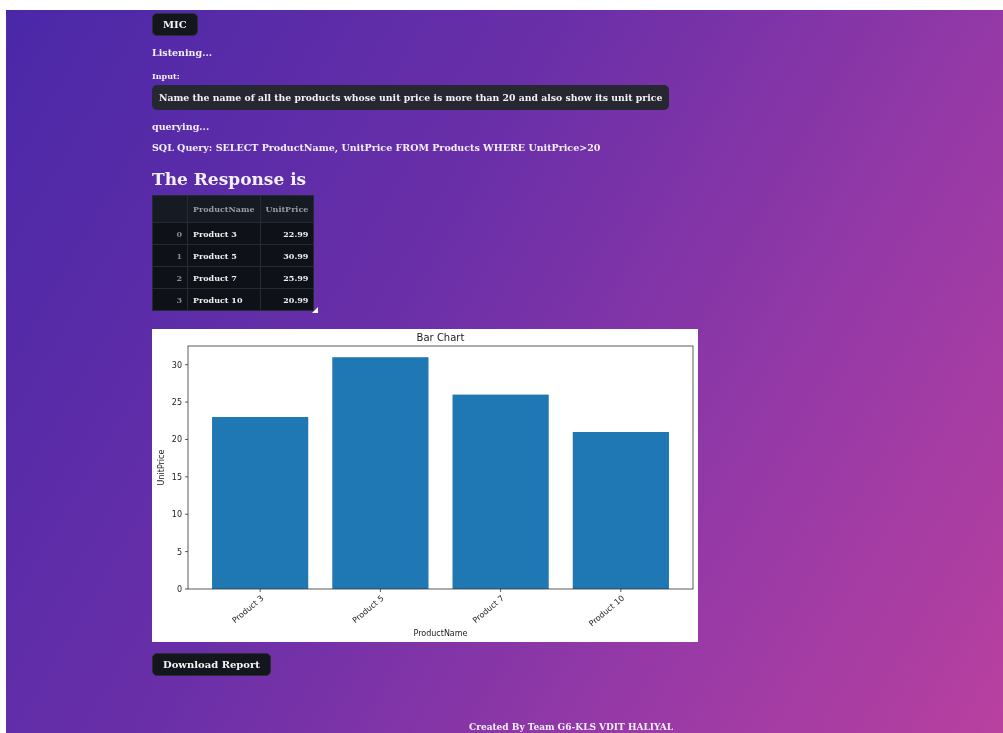  I want to click on row-index: 3, so click(170, 299).